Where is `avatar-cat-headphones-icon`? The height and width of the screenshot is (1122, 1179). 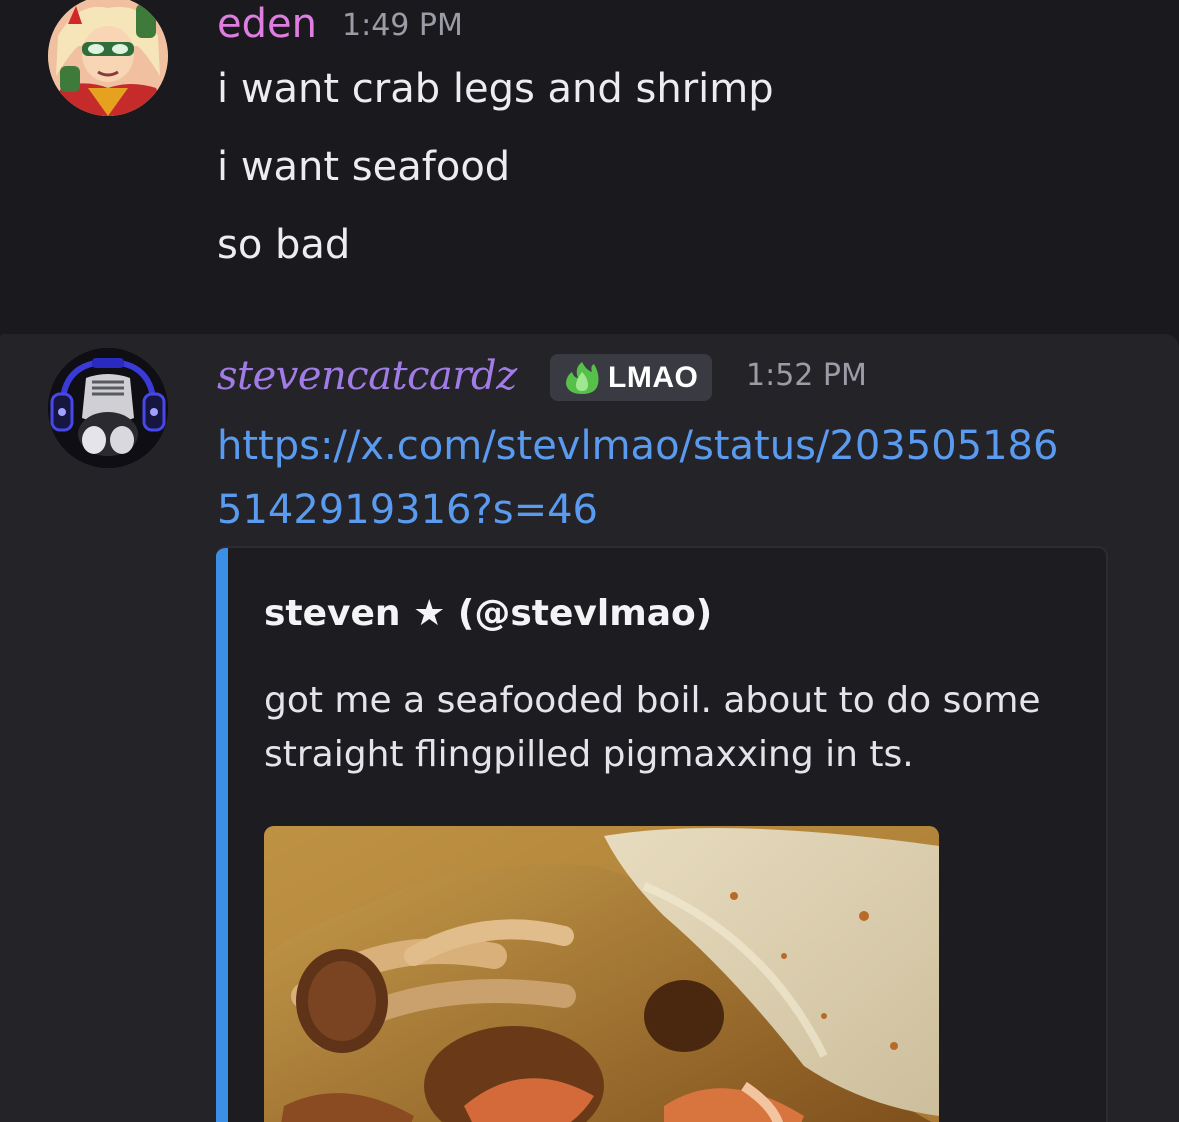 avatar-cat-headphones-icon is located at coordinates (108, 408).